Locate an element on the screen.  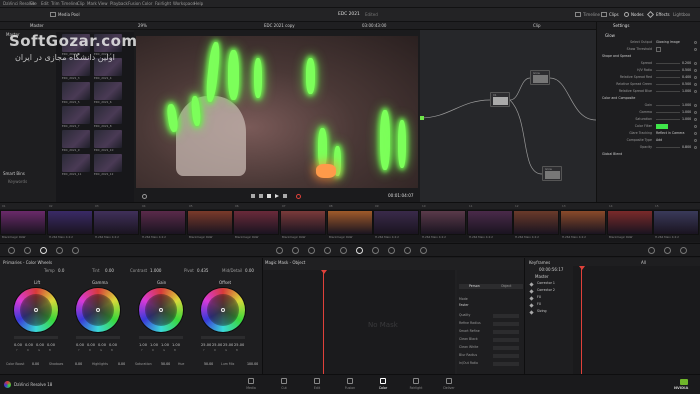
keyframe-track-label: Corrector 1 is located at coordinates (546, 283).